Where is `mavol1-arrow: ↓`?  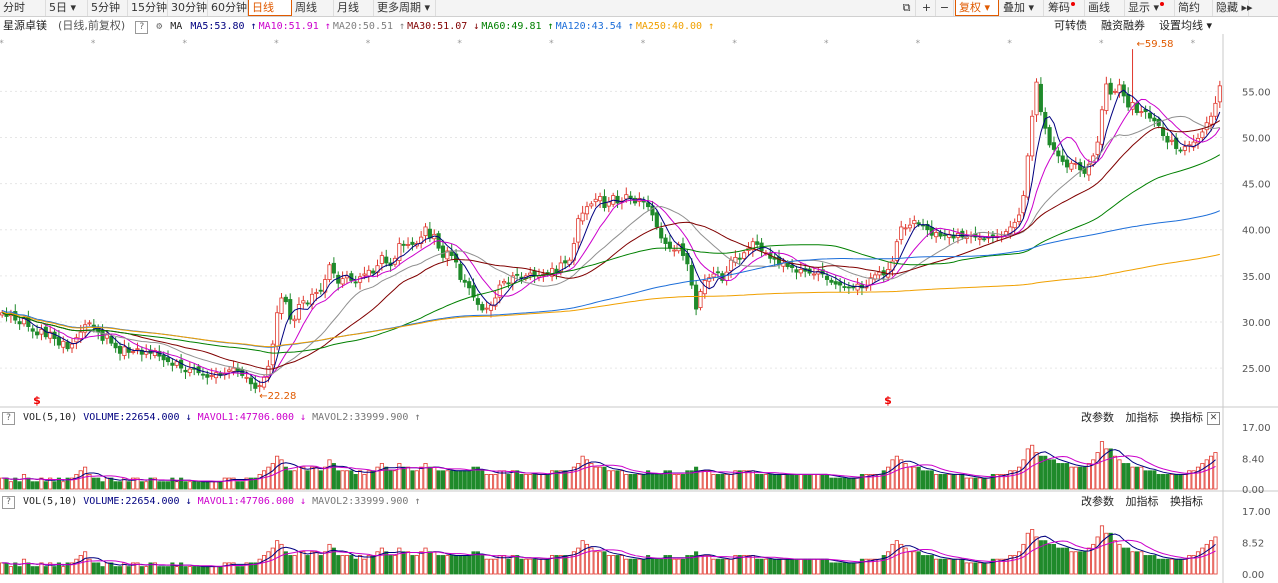 mavol1-arrow: ↓ is located at coordinates (303, 417).